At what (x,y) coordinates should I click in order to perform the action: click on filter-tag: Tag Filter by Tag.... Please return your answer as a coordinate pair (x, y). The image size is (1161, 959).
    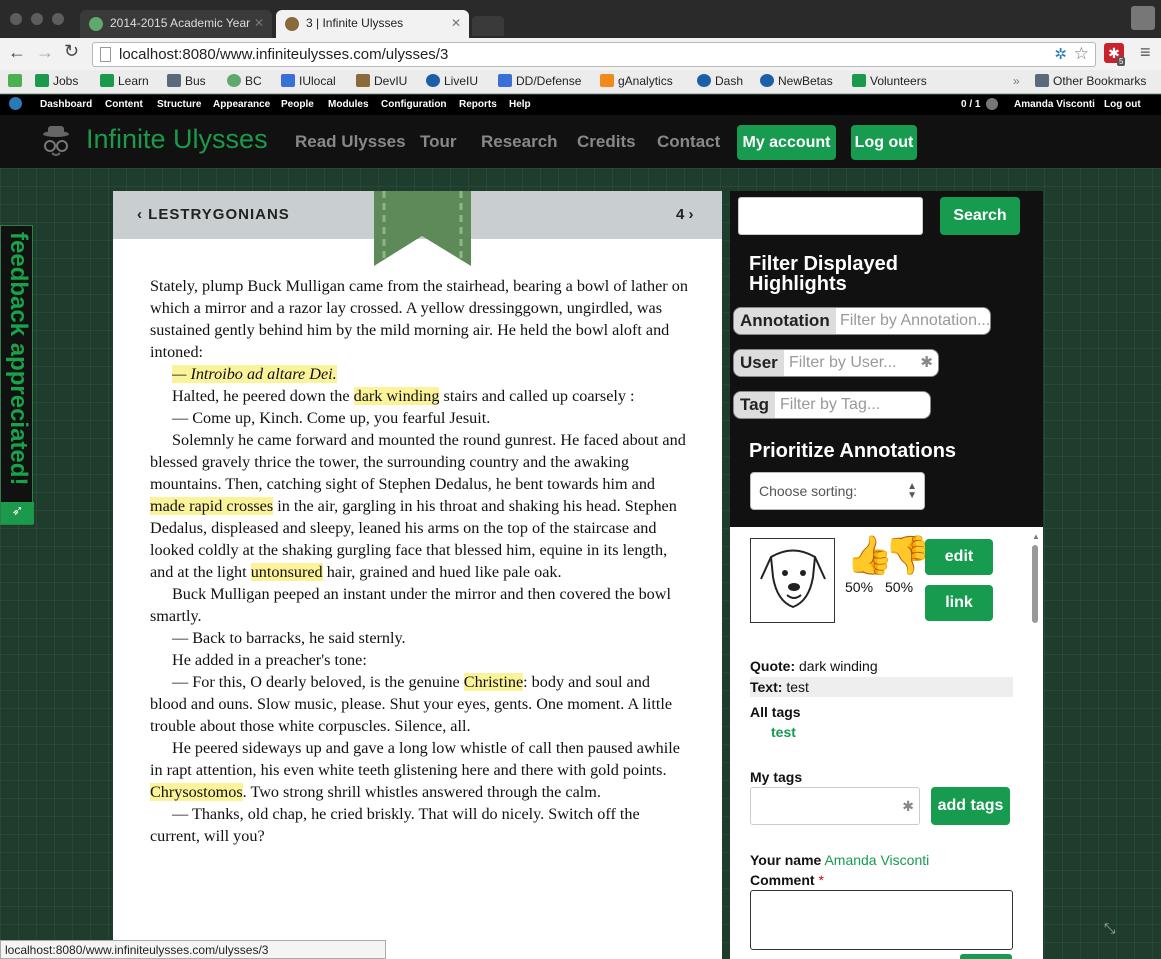
    Looking at the image, I should click on (832, 405).